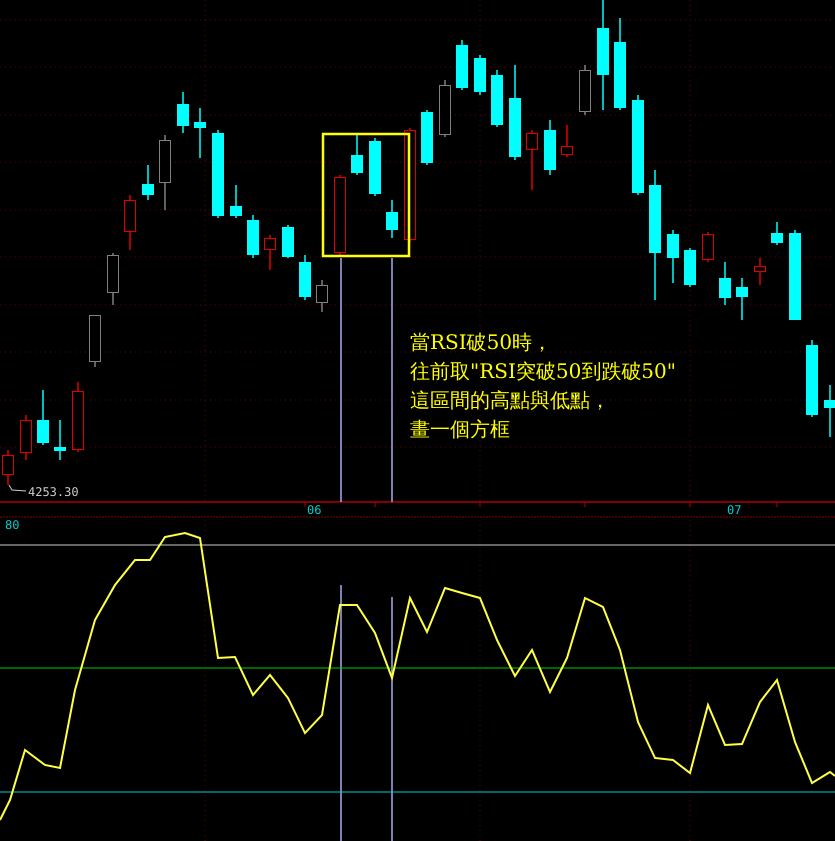 This screenshot has width=835, height=841. What do you see at coordinates (543, 386) in the screenshot?
I see `annotation-text: 當RSI破50時， 往前取"RSI突破50到跌破50" 這區間的高點與低點， 畫一個方框` at bounding box center [543, 386].